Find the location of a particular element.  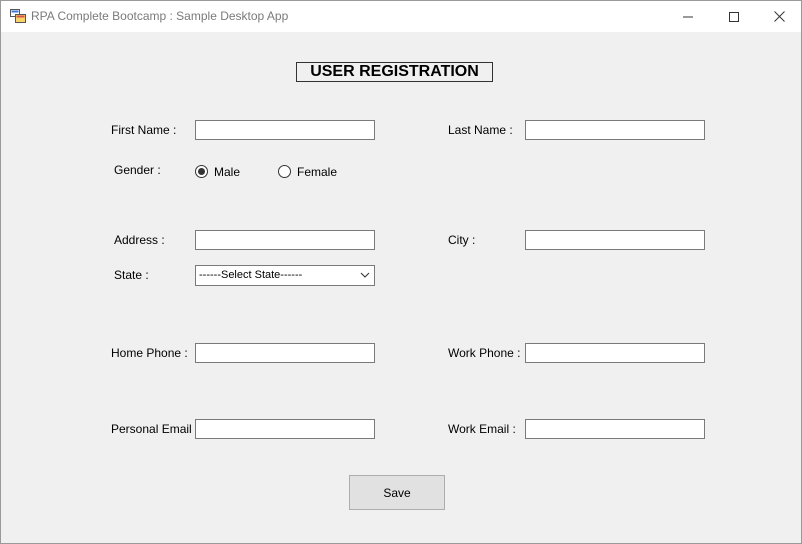

first-name-label: First Name : is located at coordinates (144, 130).